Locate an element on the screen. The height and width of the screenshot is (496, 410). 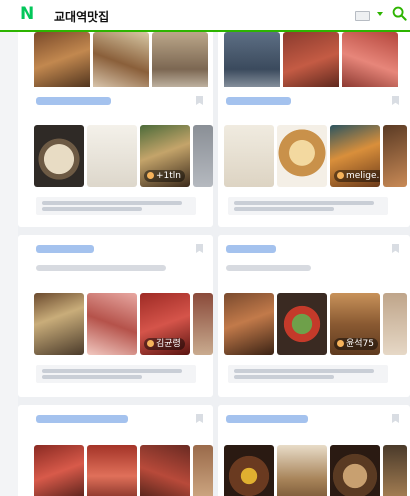
photo-count-tag: 윤석75 is located at coordinates (356, 344).